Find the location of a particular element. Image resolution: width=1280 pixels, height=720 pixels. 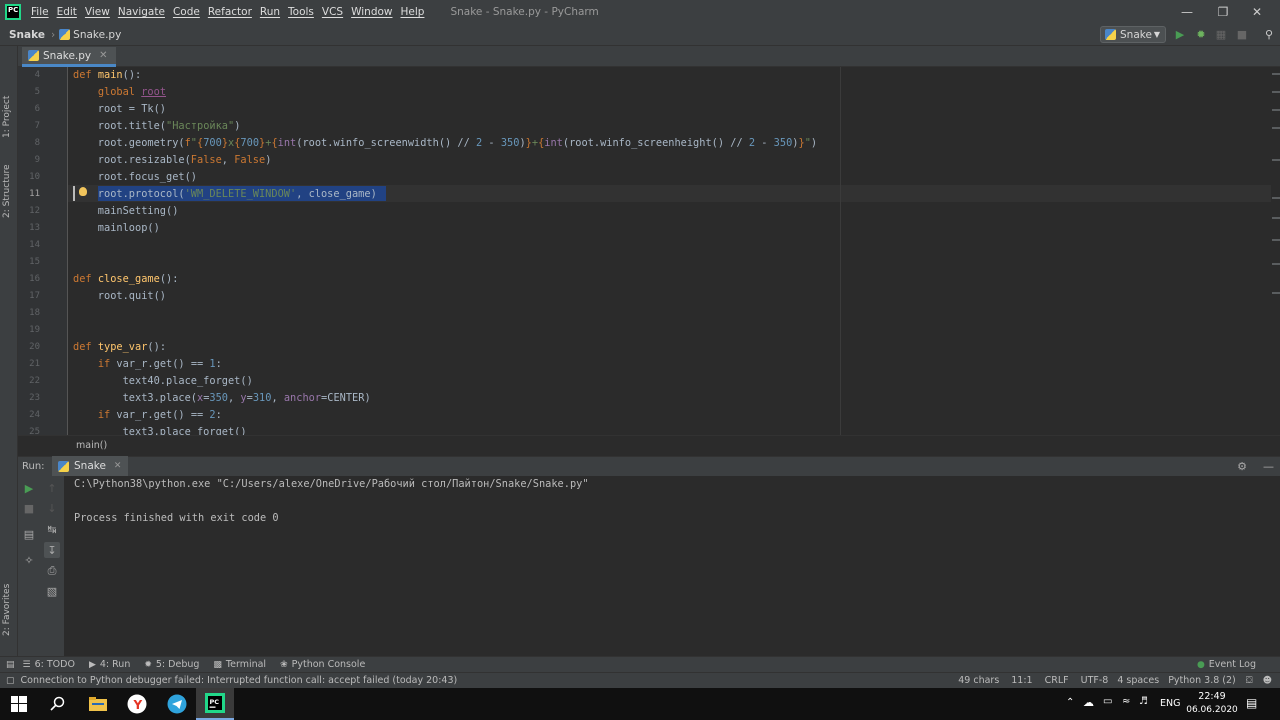

todo-tool-button: ☰ 6: TODO is located at coordinates (49, 664).